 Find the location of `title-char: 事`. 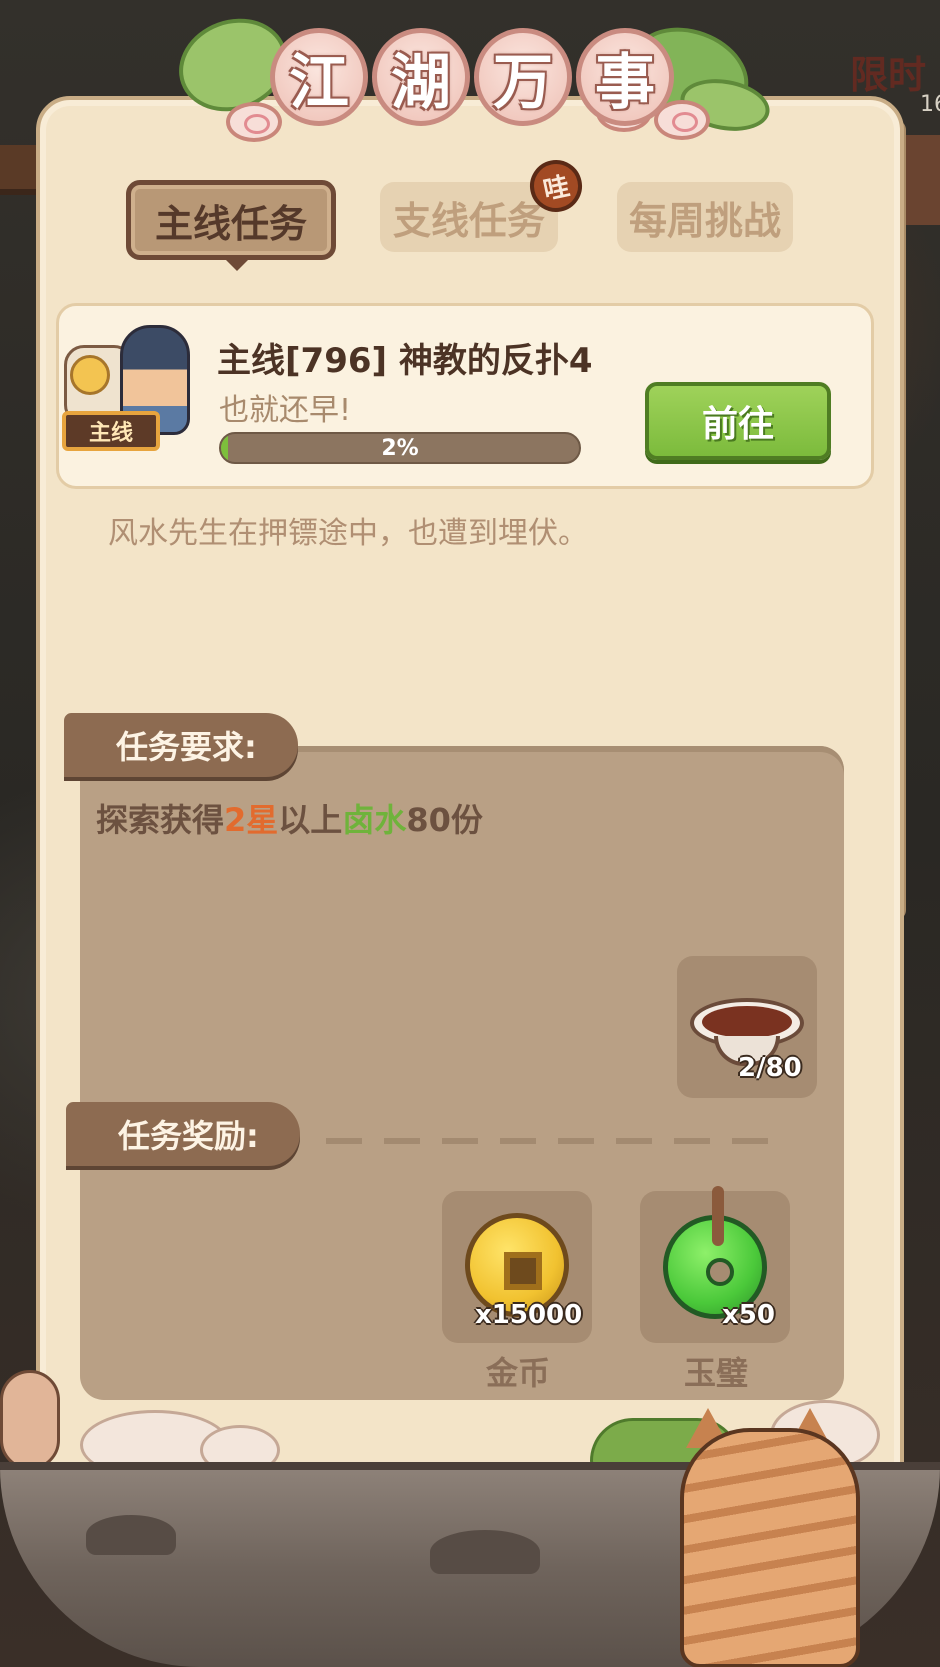

title-char: 事 is located at coordinates (625, 77).